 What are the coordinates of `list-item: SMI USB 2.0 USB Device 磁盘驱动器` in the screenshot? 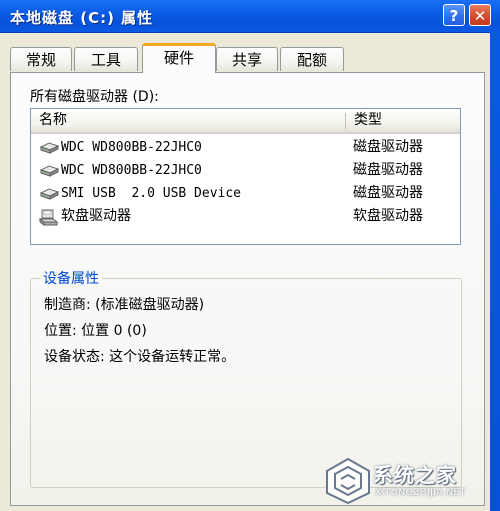 It's located at (245, 193).